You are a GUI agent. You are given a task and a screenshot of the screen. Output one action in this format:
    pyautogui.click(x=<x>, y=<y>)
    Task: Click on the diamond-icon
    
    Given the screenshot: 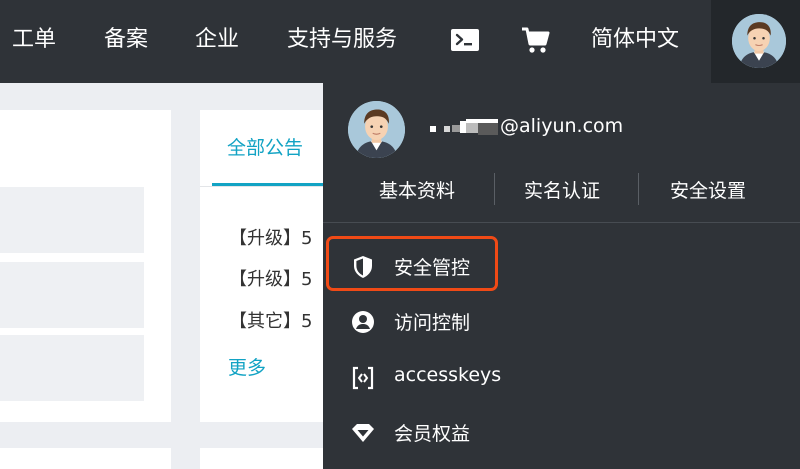 What is the action you would take?
    pyautogui.click(x=363, y=433)
    